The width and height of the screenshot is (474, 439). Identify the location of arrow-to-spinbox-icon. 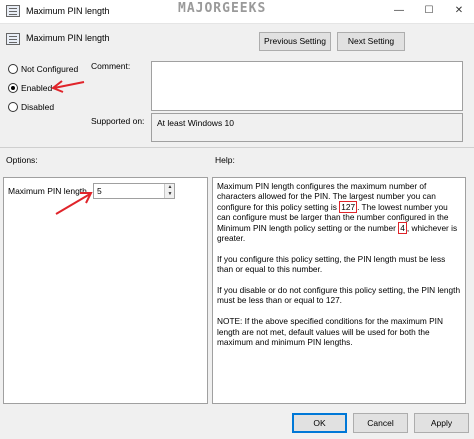
(74, 203).